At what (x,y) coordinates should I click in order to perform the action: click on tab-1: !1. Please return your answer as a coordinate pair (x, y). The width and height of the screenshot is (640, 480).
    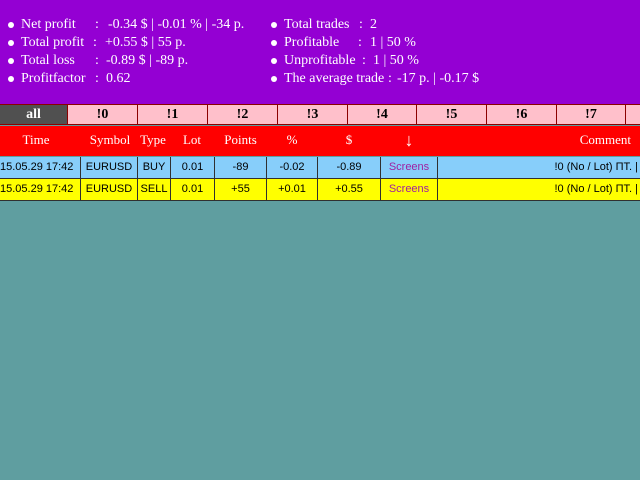
    Looking at the image, I should click on (173, 114).